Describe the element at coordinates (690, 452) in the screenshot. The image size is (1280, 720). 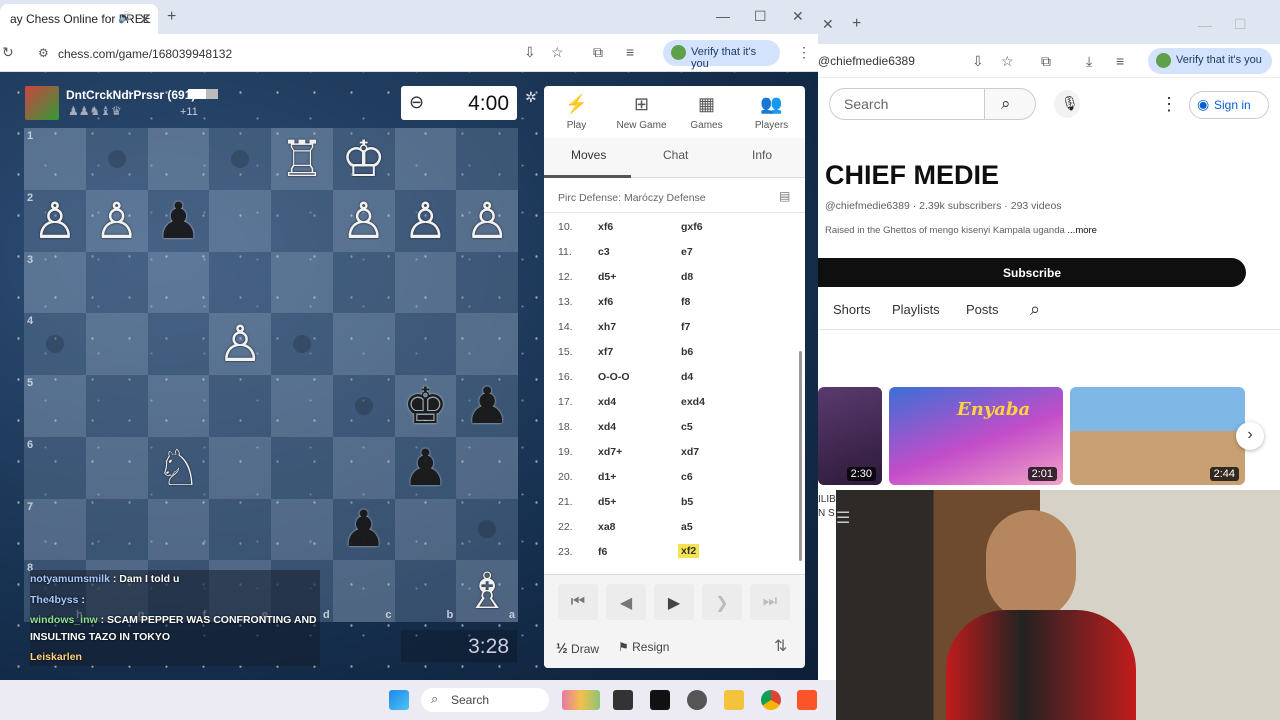
I see `black-move: xd7` at that location.